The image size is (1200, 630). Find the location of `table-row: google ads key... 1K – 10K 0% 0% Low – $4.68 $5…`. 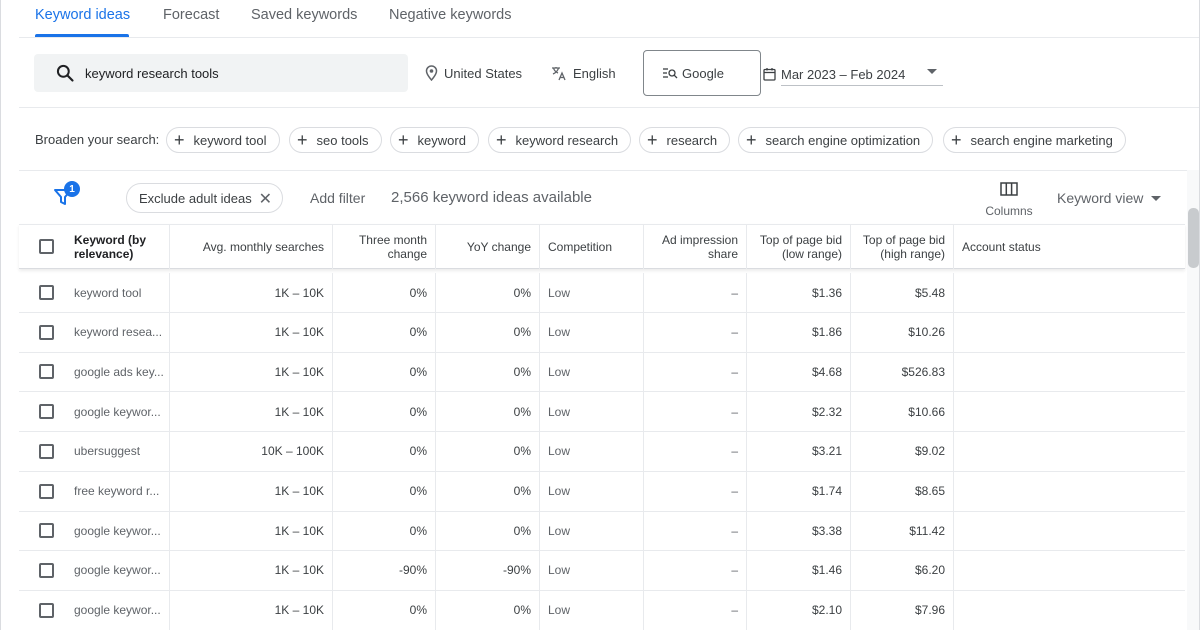

table-row: google ads key... 1K – 10K 0% 0% Low – $4.68 $5… is located at coordinates (602, 372).